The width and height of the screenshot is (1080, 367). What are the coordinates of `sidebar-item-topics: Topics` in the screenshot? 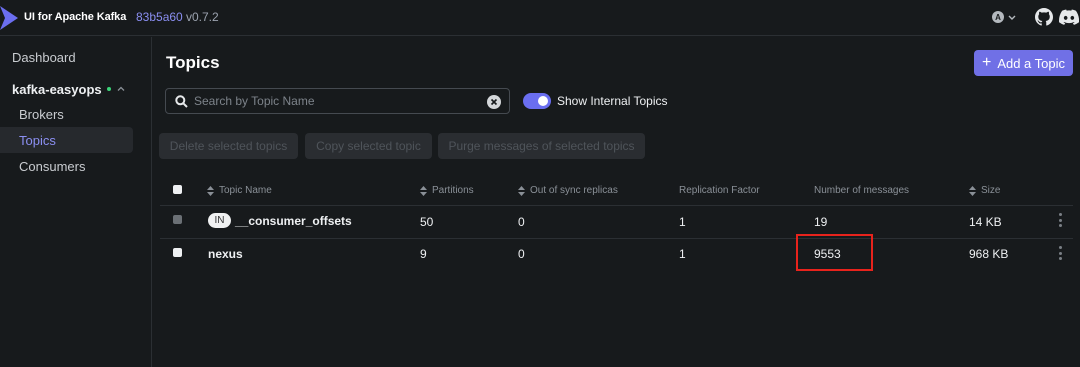 It's located at (66, 140).